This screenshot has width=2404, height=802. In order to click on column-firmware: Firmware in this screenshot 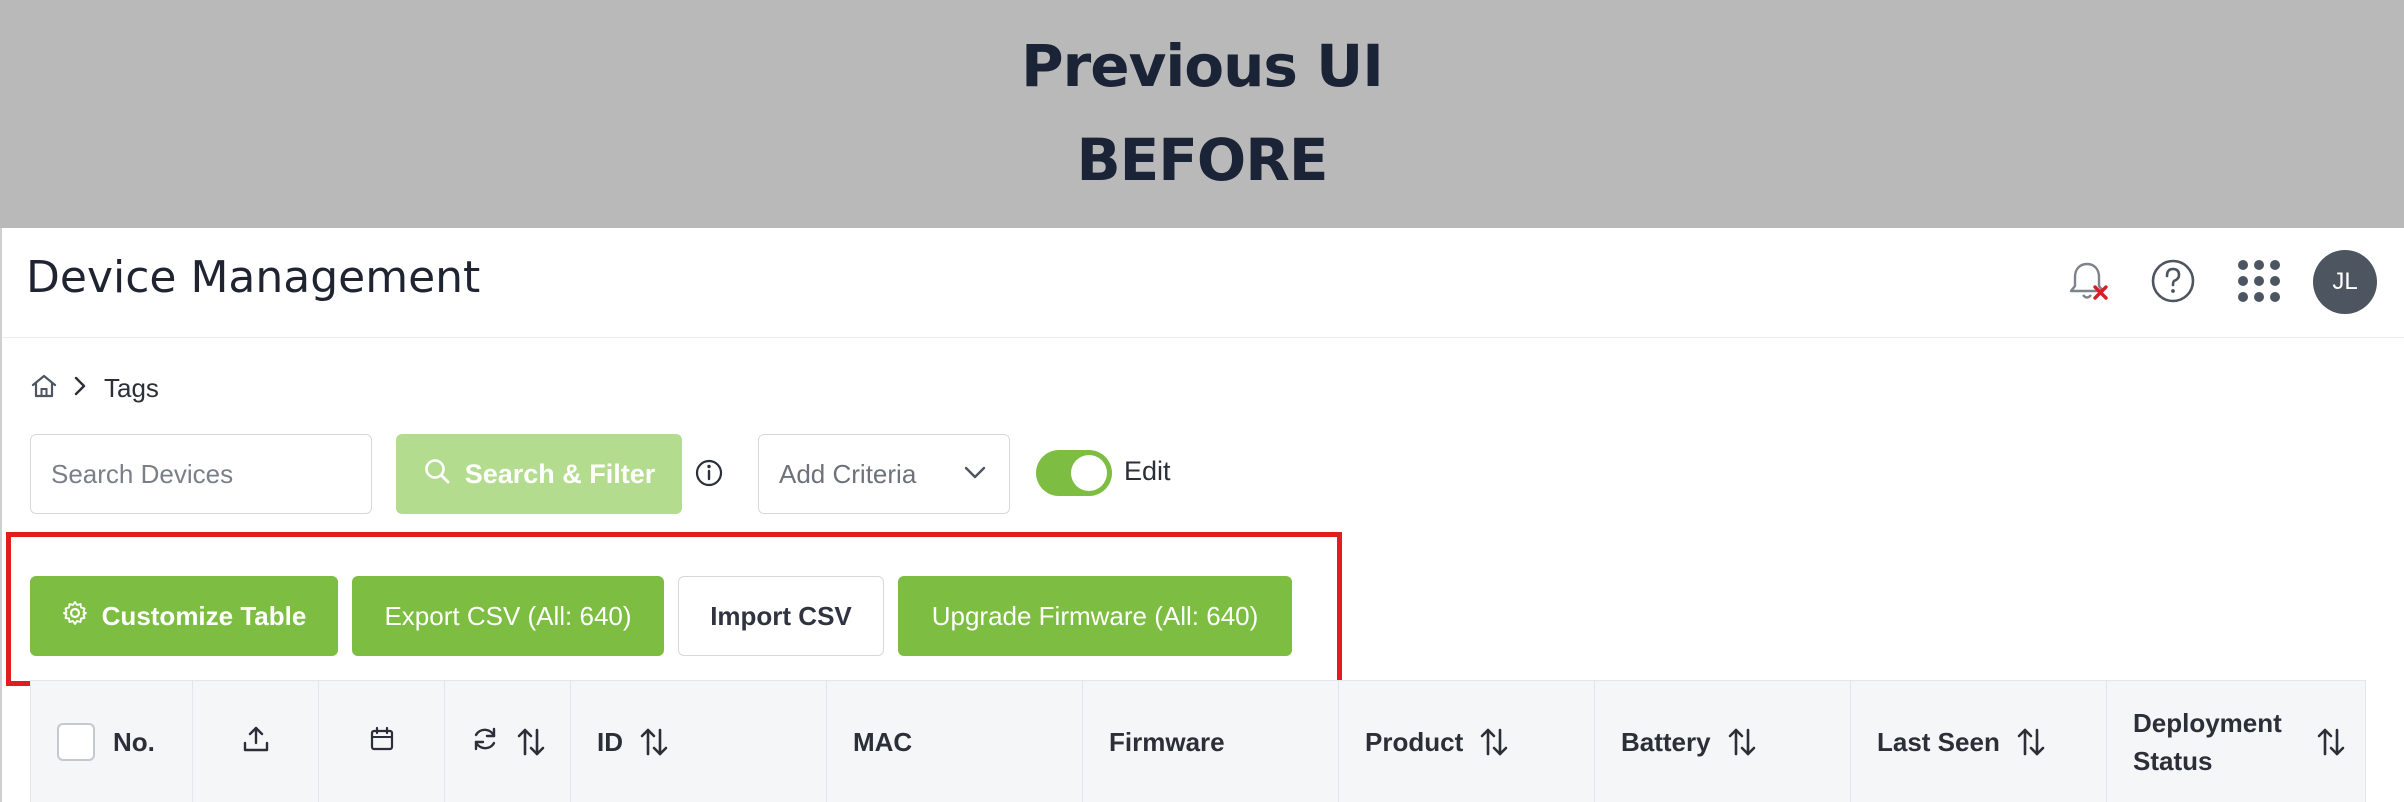, I will do `click(1211, 741)`.